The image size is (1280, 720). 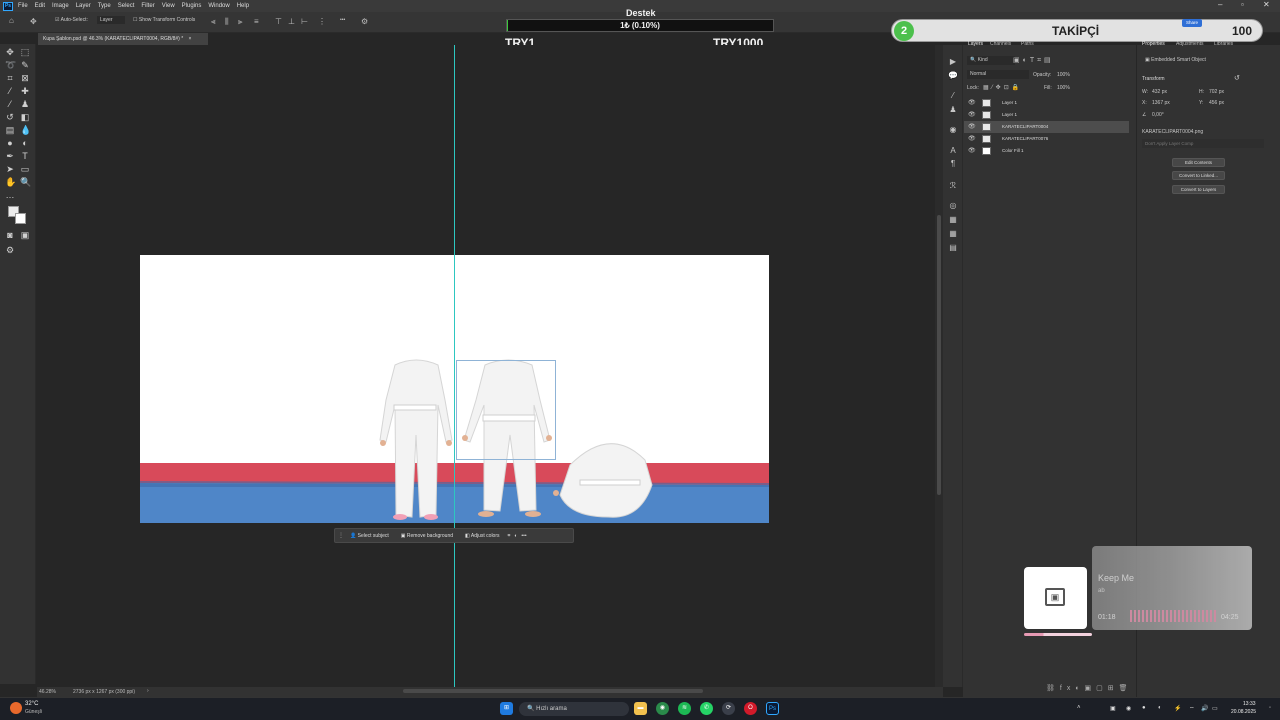 What do you see at coordinates (25, 156) in the screenshot?
I see `type-tool-icon: T` at bounding box center [25, 156].